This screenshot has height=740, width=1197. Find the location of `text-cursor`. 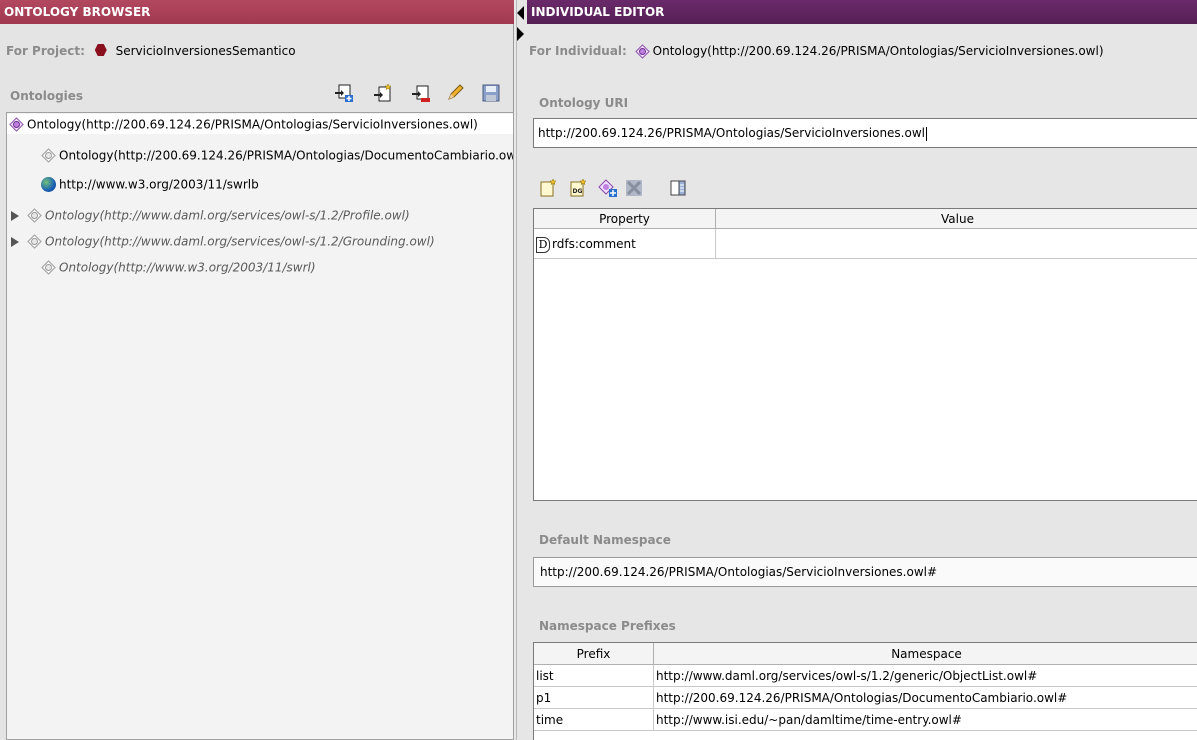

text-cursor is located at coordinates (926, 133).